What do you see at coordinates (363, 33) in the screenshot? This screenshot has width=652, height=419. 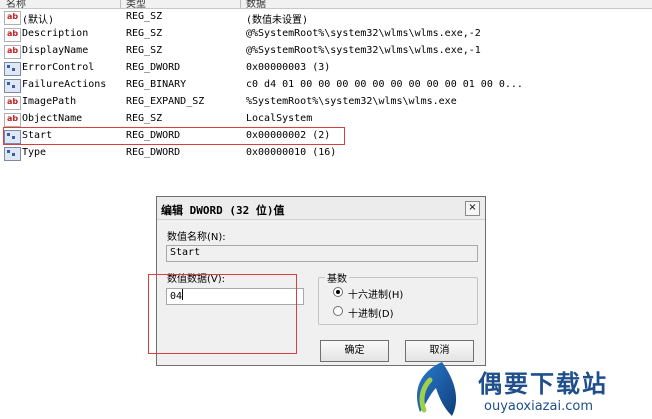 I see `value-data: @%SystemRoot%\system32\wlms\wlms.exe,-2` at bounding box center [363, 33].